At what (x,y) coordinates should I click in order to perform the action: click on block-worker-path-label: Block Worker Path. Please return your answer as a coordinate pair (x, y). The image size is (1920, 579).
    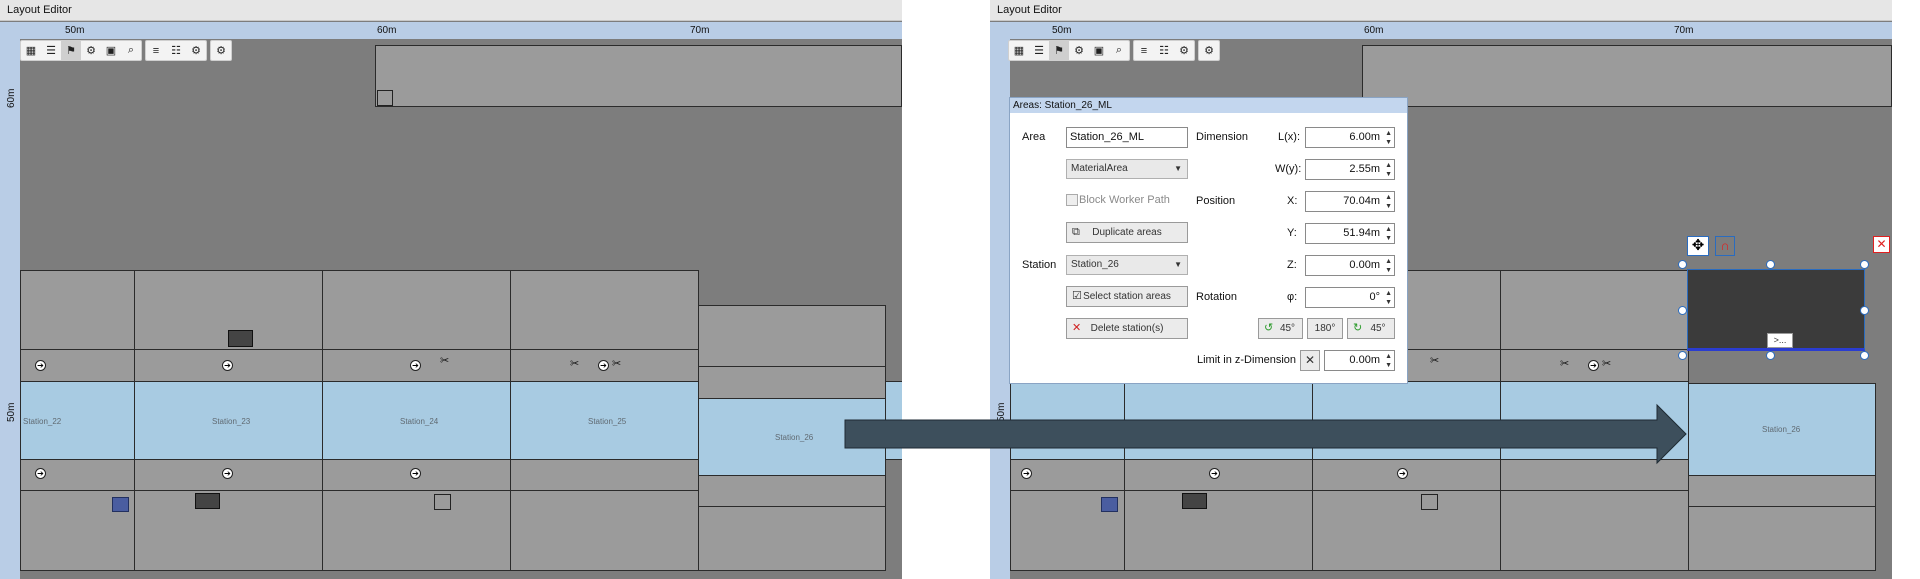
    Looking at the image, I should click on (1124, 200).